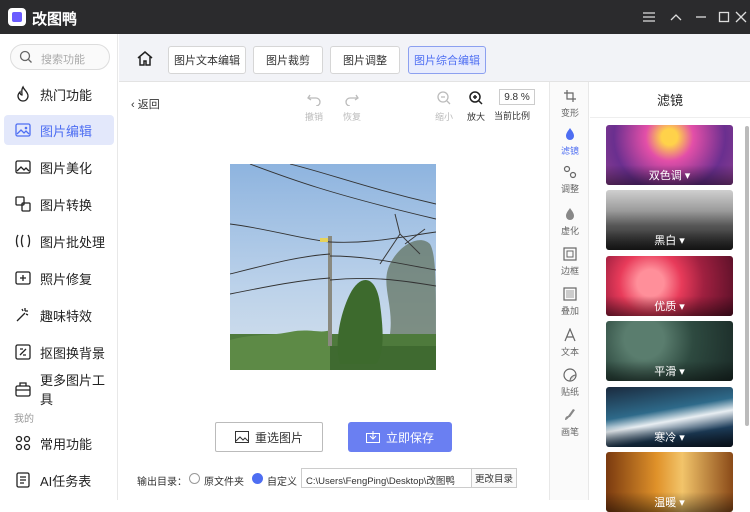 The width and height of the screenshot is (750, 512). What do you see at coordinates (676, 17) in the screenshot?
I see `minimize-mini-icon` at bounding box center [676, 17].